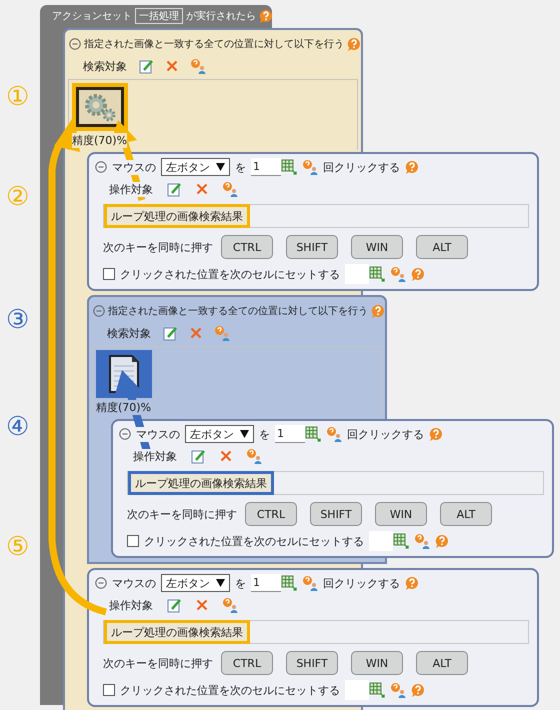 The image size is (560, 710). Describe the element at coordinates (221, 16) in the screenshot. I see `action-set-suffix: が実行されたら` at that location.